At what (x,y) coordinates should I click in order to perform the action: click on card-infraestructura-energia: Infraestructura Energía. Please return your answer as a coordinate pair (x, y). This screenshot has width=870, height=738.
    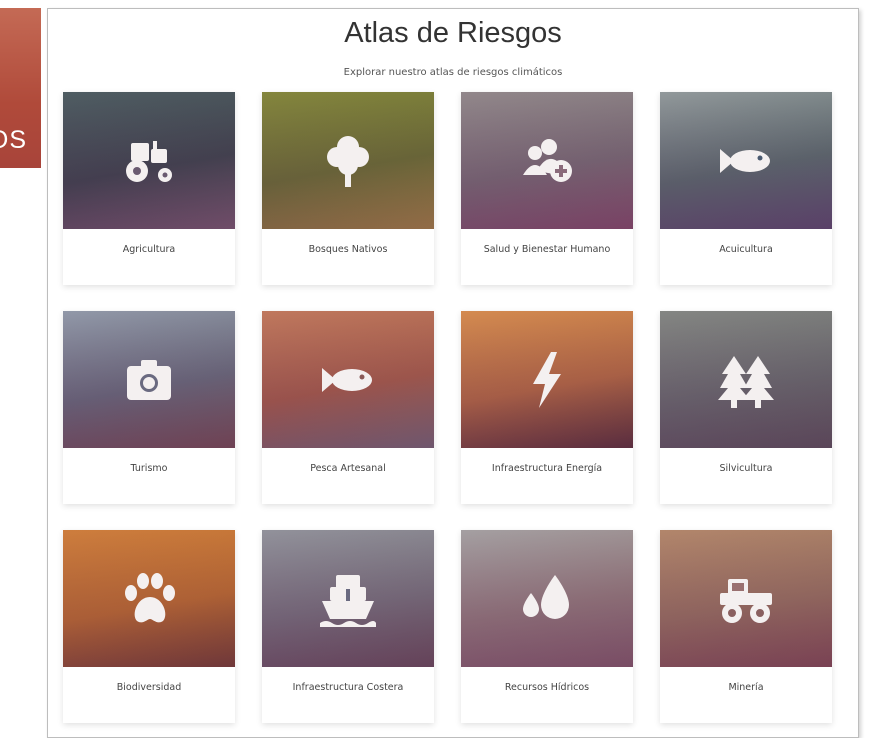
    Looking at the image, I should click on (547, 407).